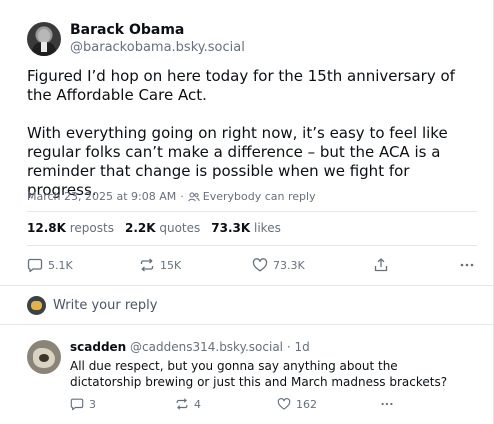 Image resolution: width=494 pixels, height=424 pixels. Describe the element at coordinates (36, 305) in the screenshot. I see `current-user-avatar` at that location.